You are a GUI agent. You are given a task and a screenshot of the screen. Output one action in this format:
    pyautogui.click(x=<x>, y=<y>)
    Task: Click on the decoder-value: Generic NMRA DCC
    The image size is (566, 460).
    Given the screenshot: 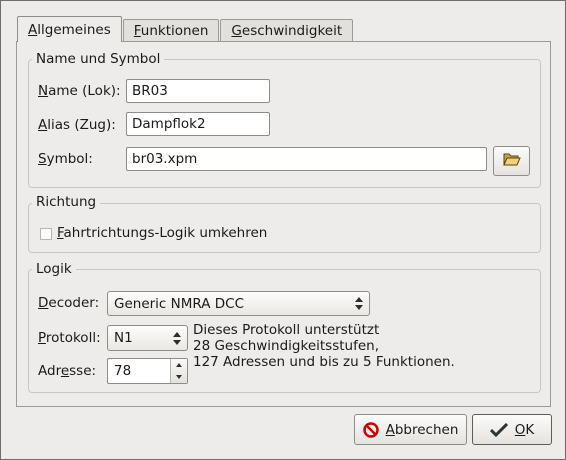 What is the action you would take?
    pyautogui.click(x=179, y=303)
    